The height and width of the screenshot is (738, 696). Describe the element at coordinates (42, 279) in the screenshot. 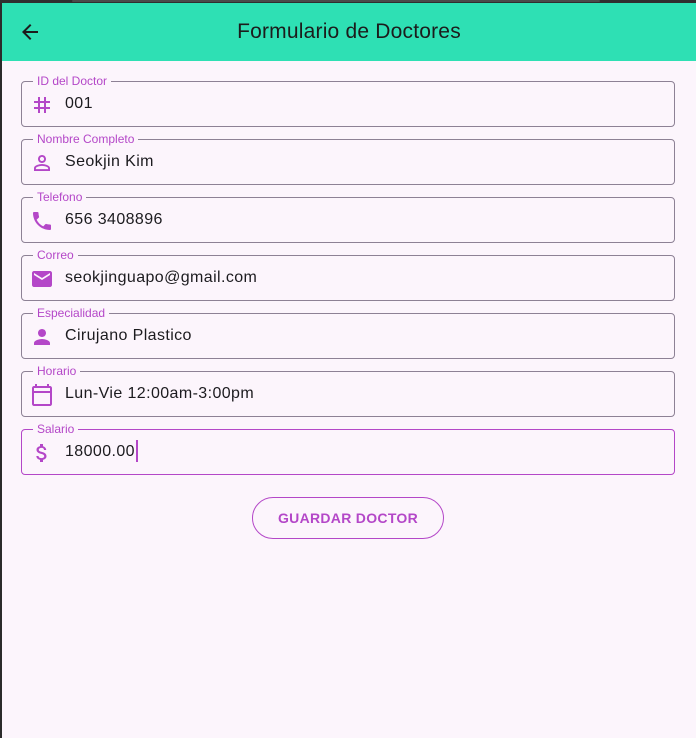

I see `email-icon` at that location.